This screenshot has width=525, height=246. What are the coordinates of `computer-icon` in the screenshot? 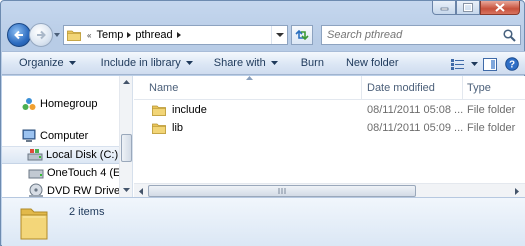 It's located at (29, 136).